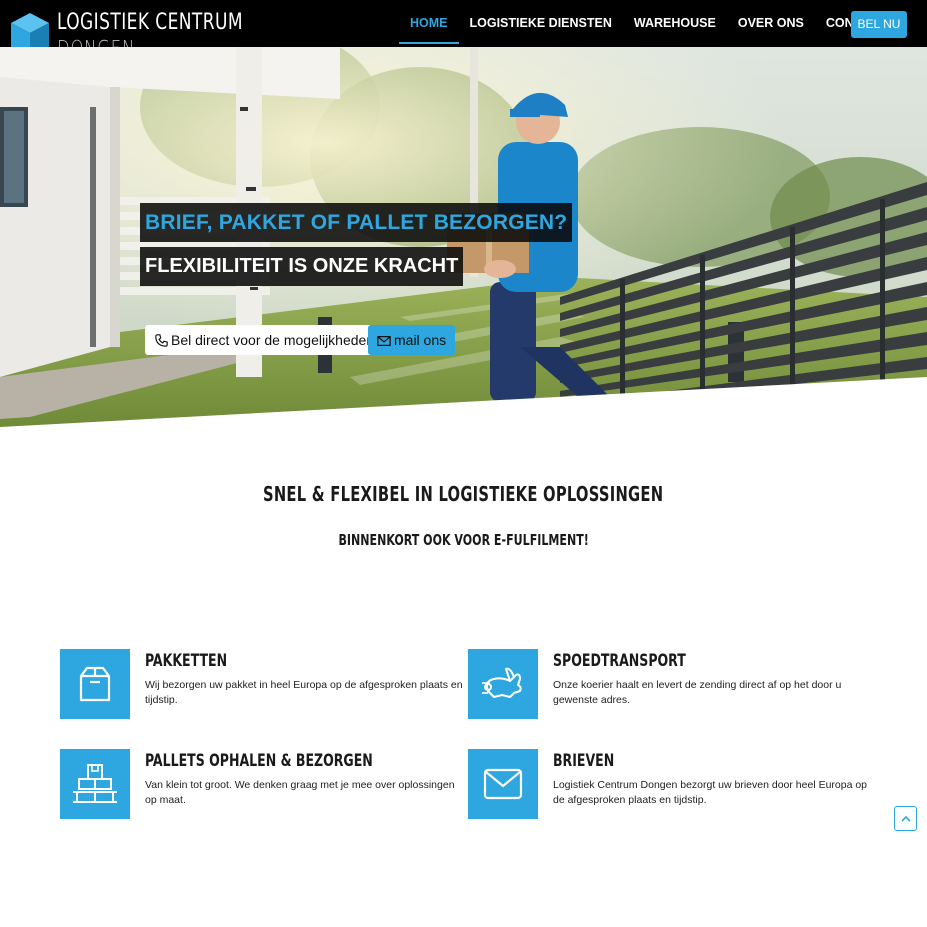 Image resolution: width=927 pixels, height=927 pixels. Describe the element at coordinates (273, 340) in the screenshot. I see `call-button-label: Bel direct voor de mogelijkheden` at that location.